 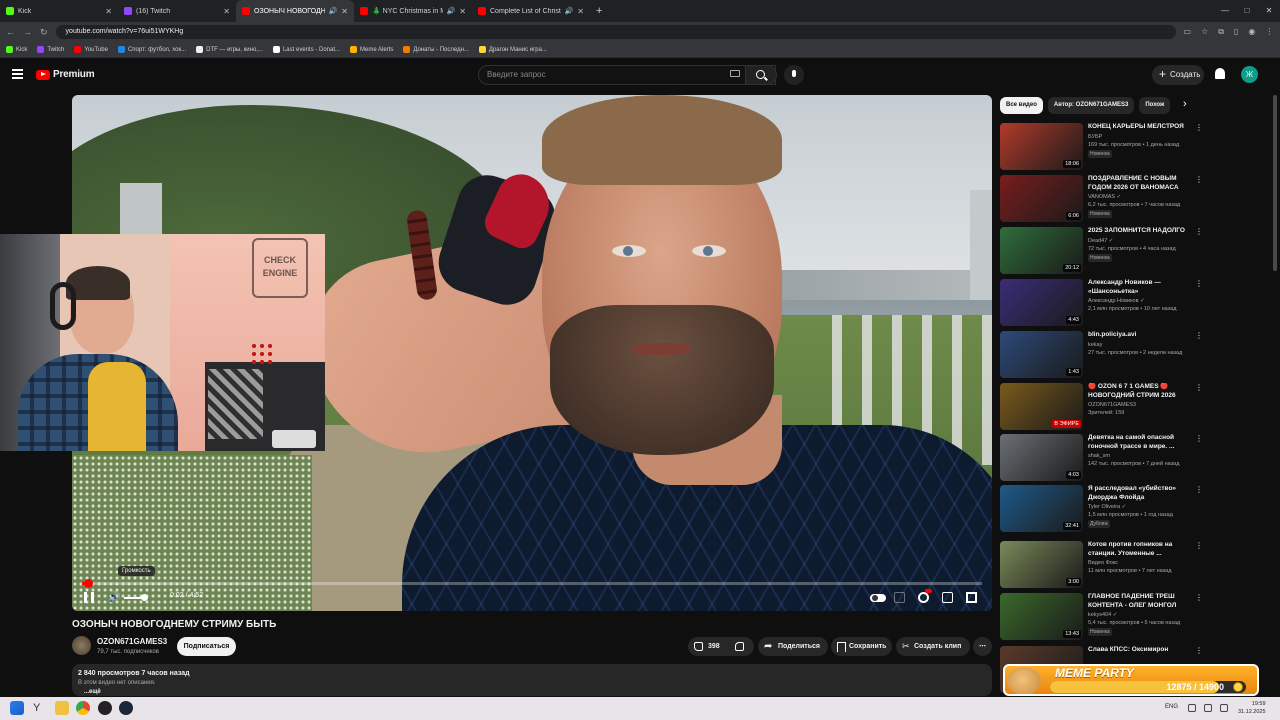 I want to click on browser-tab: ОЗОНЫЧ НОВОГОДНЕМУ 🔊✕, so click(x=295, y=11).